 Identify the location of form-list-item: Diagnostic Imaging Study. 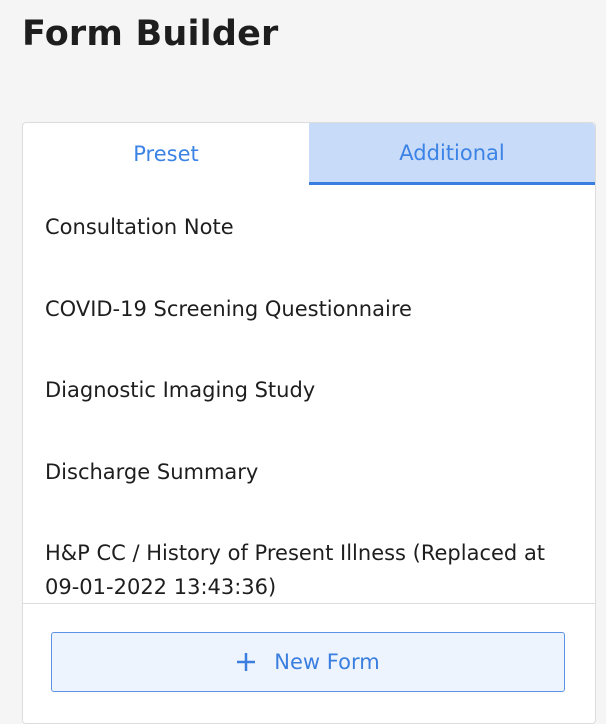
(180, 390).